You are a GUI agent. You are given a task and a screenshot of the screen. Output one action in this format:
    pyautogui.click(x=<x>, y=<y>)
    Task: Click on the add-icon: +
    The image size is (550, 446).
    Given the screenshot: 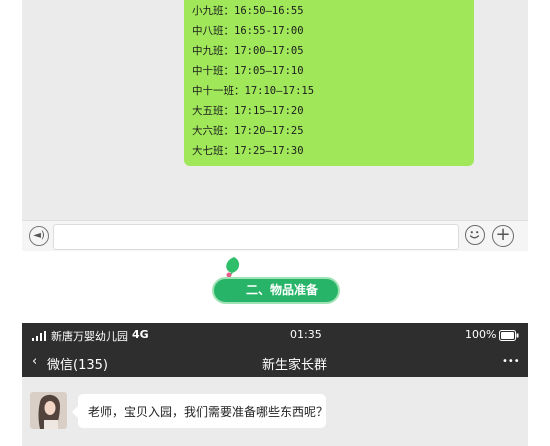 What is the action you would take?
    pyautogui.click(x=503, y=236)
    